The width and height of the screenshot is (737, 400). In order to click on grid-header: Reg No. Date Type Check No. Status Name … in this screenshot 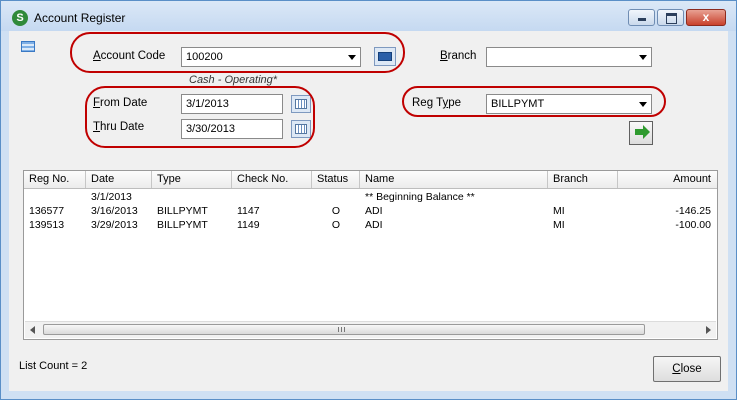, I will do `click(370, 180)`.